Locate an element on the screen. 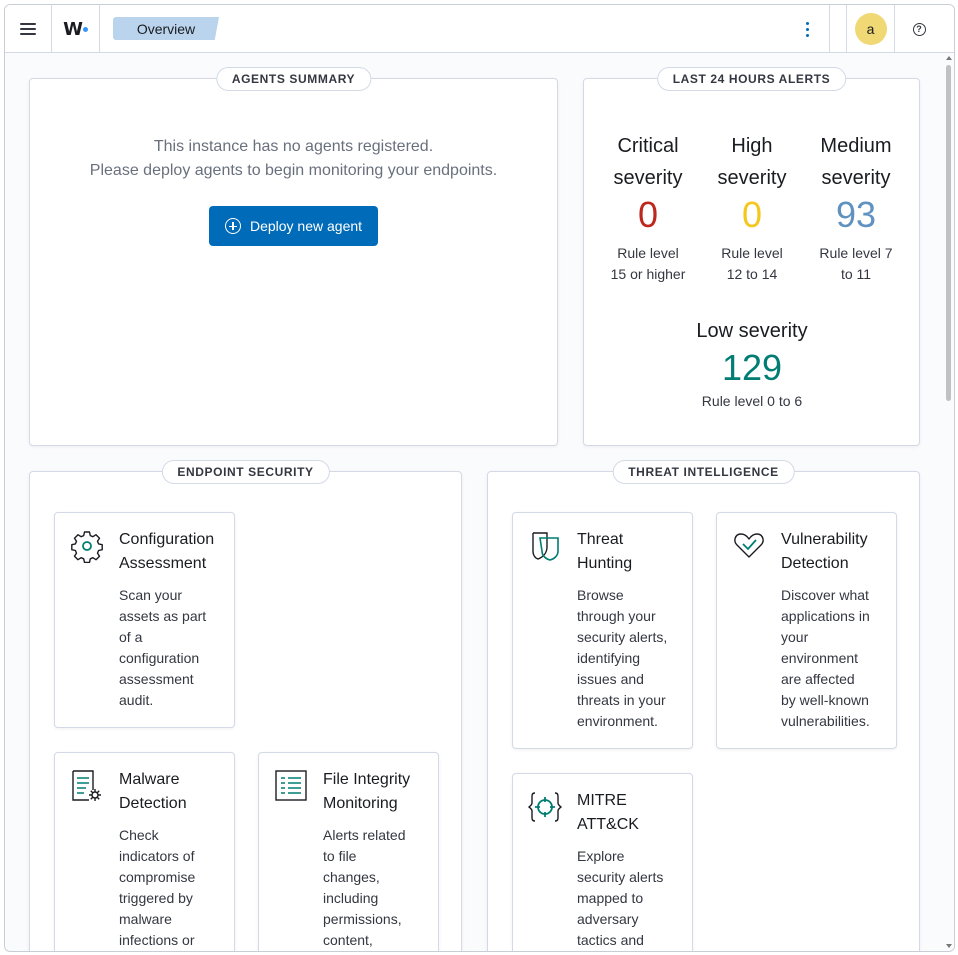  desc-line: Scan your is located at coordinates (151, 595).